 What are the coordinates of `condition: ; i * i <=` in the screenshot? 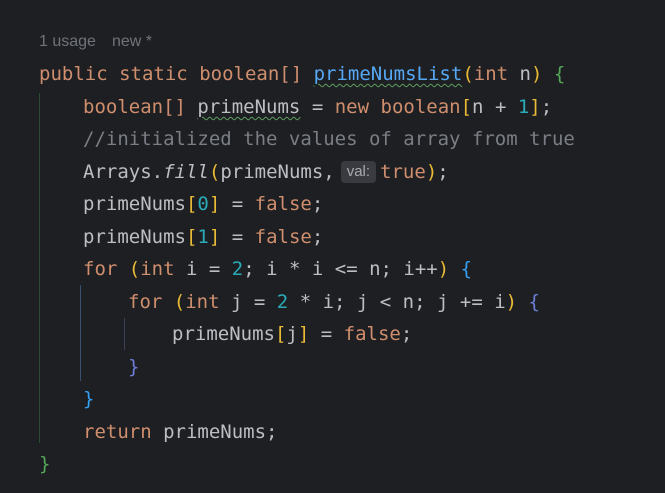 It's located at (300, 269).